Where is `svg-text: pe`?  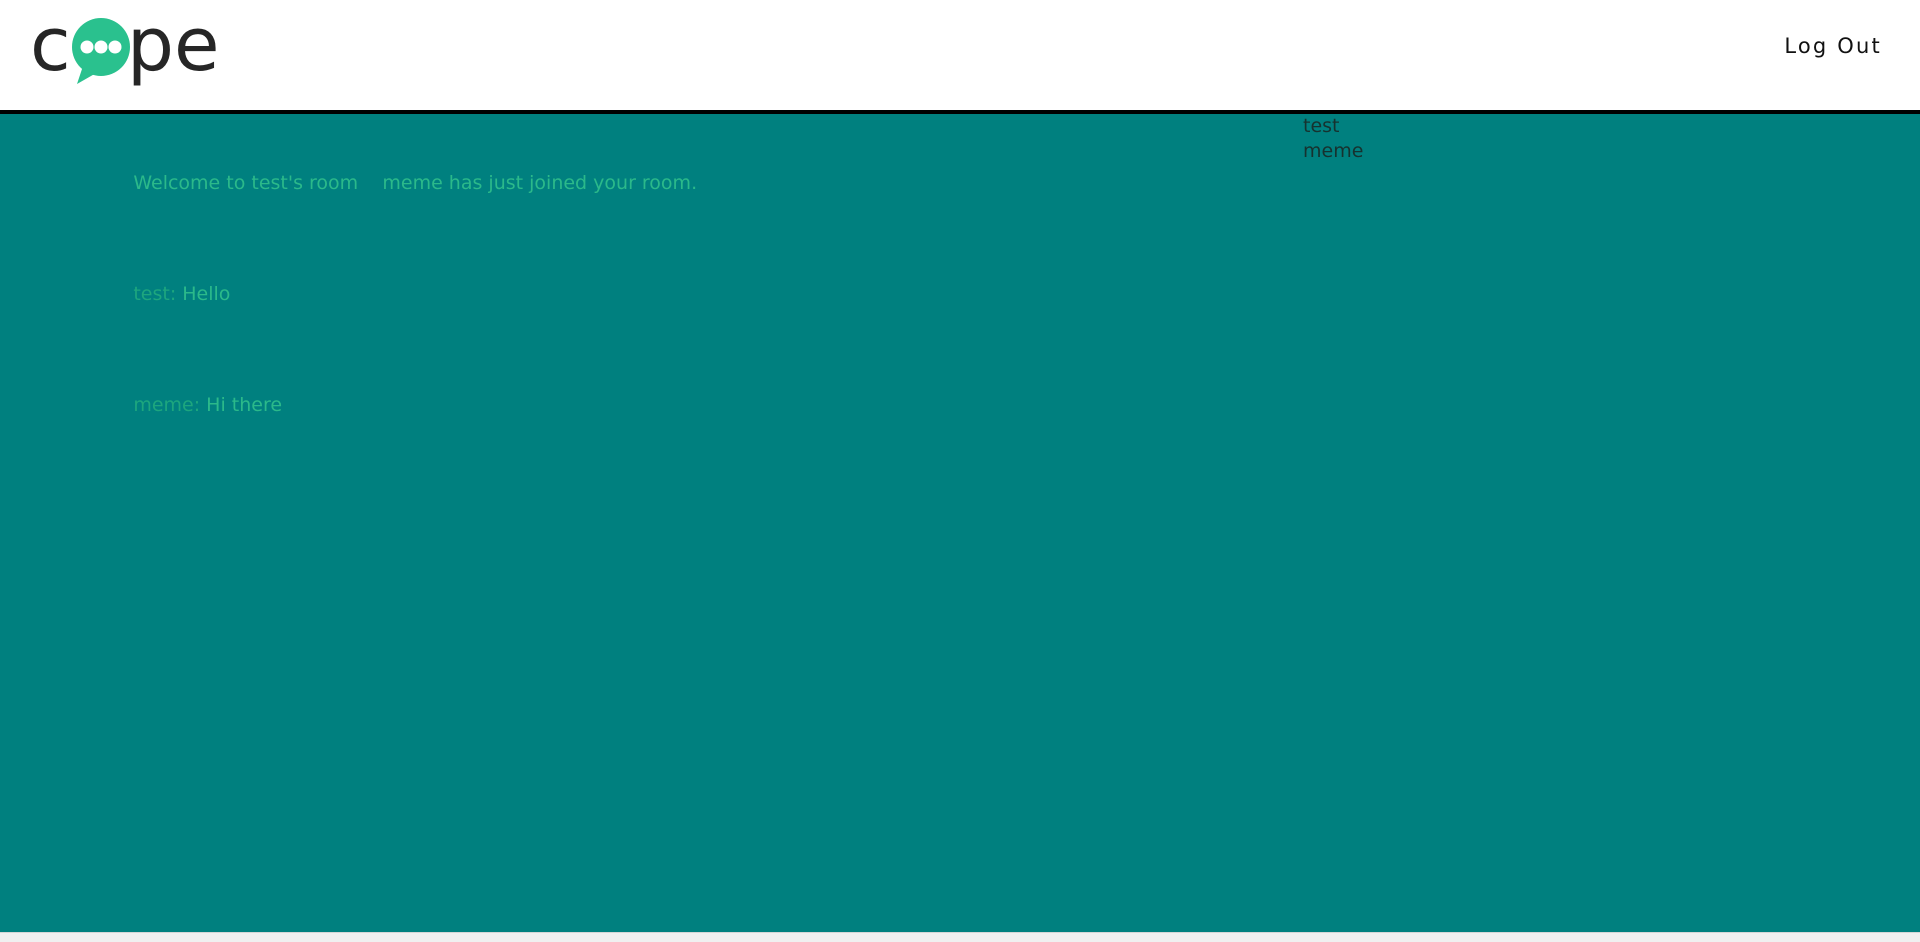 svg-text: pe is located at coordinates (173, 50).